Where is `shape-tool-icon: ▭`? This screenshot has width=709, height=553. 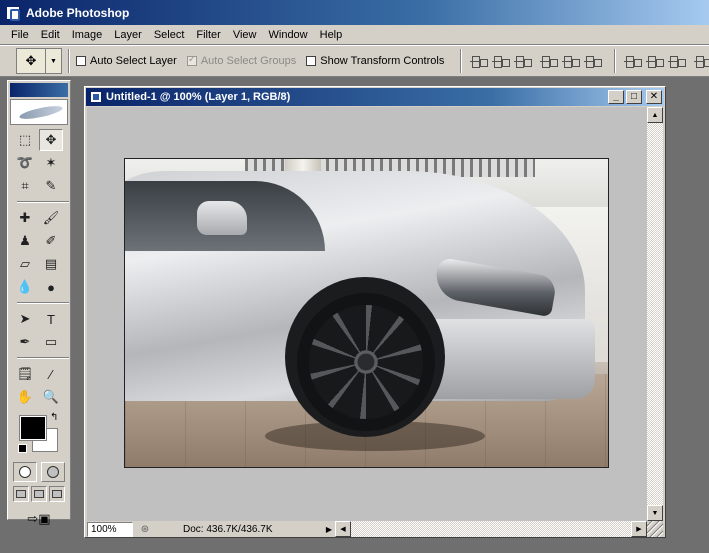
shape-tool-icon: ▭ is located at coordinates (51, 342).